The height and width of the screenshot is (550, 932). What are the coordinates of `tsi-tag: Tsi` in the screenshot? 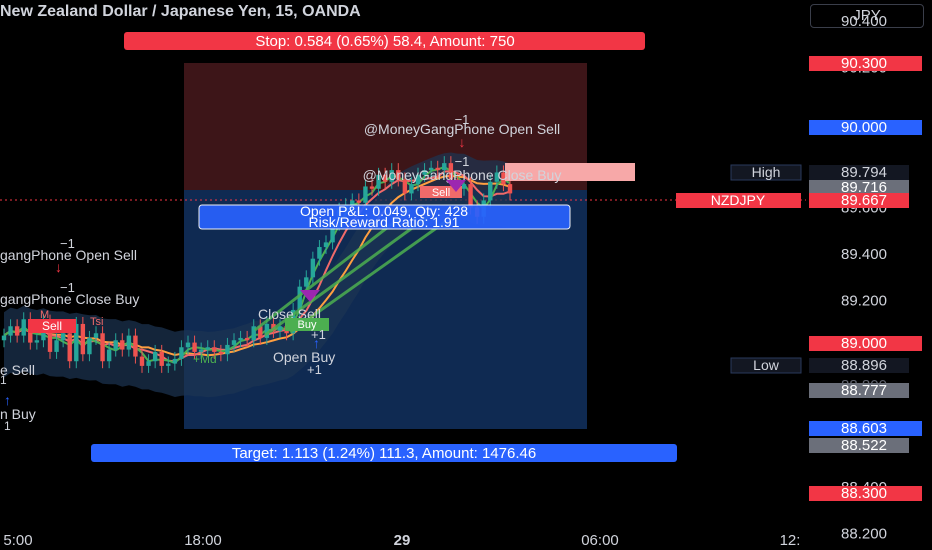 It's located at (96, 322).